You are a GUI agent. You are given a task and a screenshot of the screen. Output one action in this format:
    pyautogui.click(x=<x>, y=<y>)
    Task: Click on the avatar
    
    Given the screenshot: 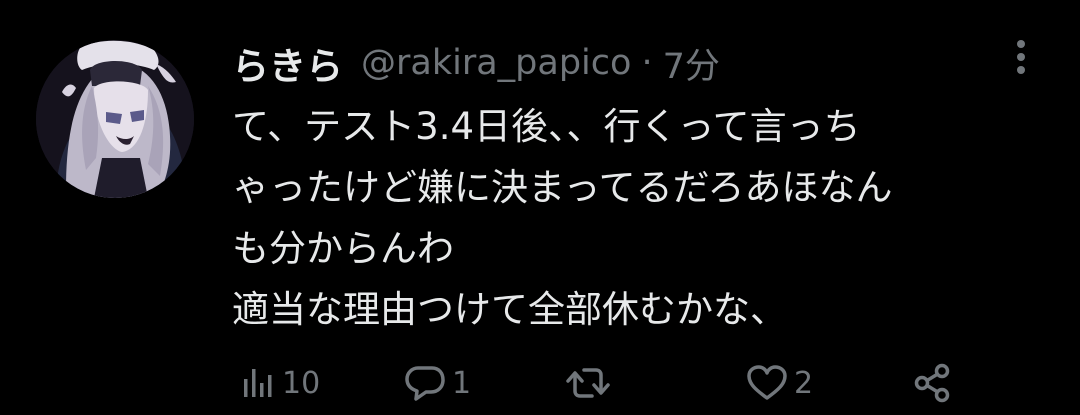 What is the action you would take?
    pyautogui.click(x=115, y=119)
    